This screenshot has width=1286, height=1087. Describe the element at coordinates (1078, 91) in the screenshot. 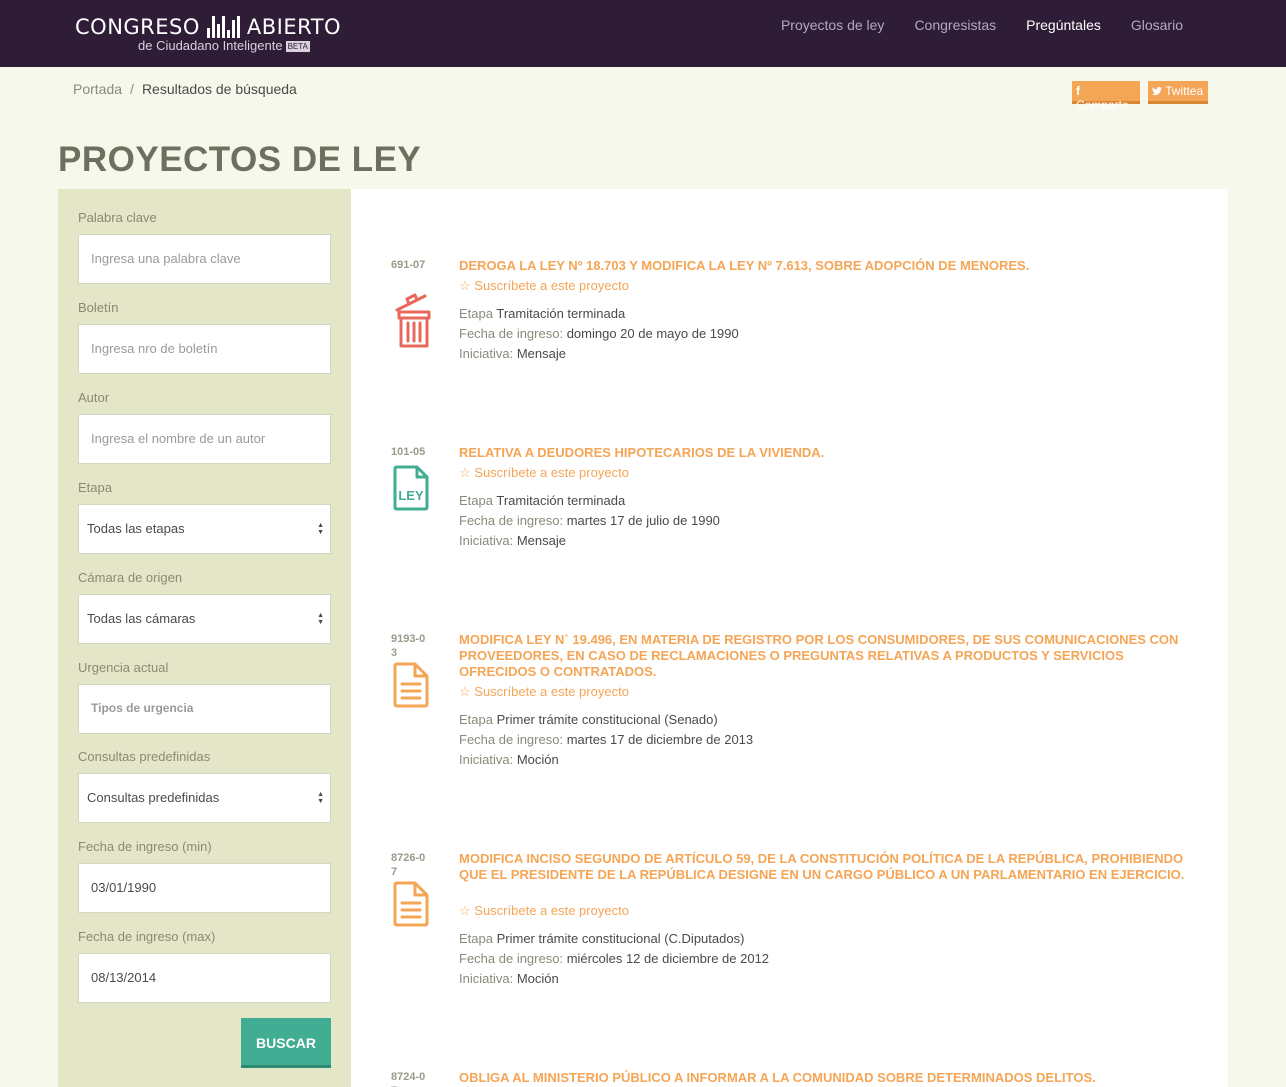

I see `facebook-icon: f` at that location.